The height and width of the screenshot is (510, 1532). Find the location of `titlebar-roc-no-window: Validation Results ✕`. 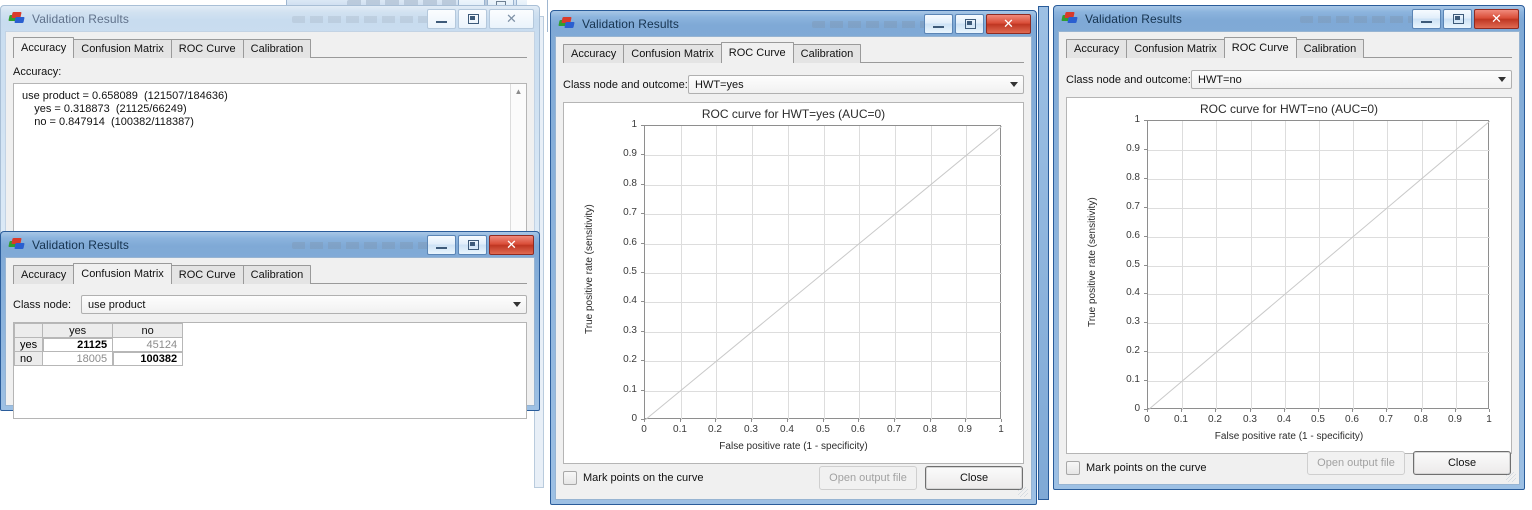

titlebar-roc-no-window: Validation Results ✕ is located at coordinates (1289, 19).